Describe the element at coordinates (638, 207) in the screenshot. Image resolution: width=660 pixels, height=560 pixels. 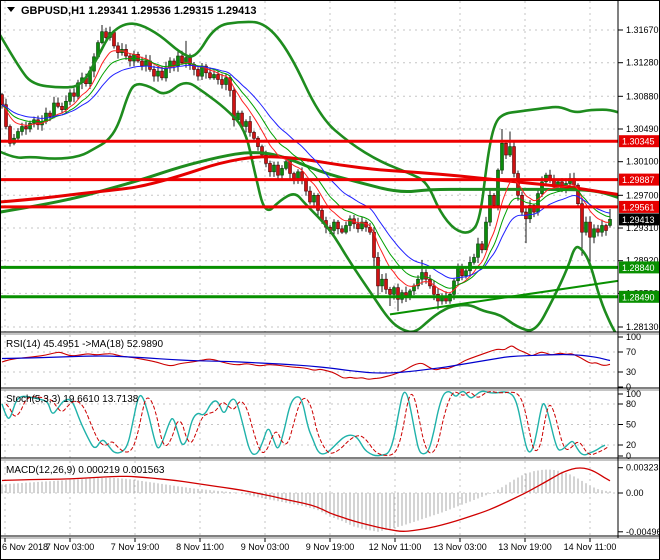
I see `price-badge-label: 1.29561` at that location.